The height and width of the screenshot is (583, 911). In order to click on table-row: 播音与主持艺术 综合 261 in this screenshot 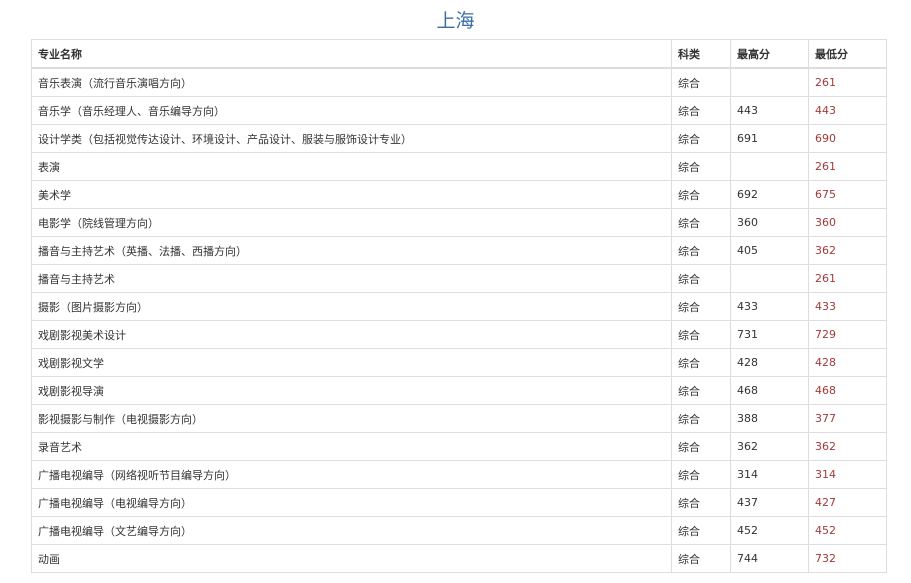, I will do `click(459, 278)`.